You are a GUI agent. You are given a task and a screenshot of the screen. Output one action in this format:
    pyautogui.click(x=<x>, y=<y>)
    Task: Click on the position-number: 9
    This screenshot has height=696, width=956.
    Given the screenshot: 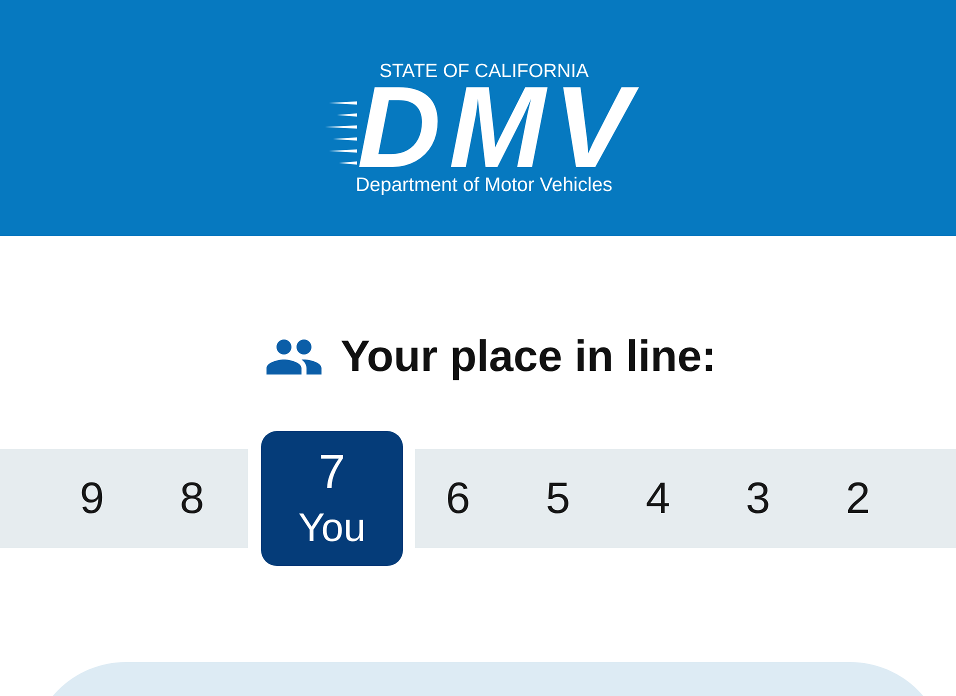 What is the action you would take?
    pyautogui.click(x=92, y=499)
    